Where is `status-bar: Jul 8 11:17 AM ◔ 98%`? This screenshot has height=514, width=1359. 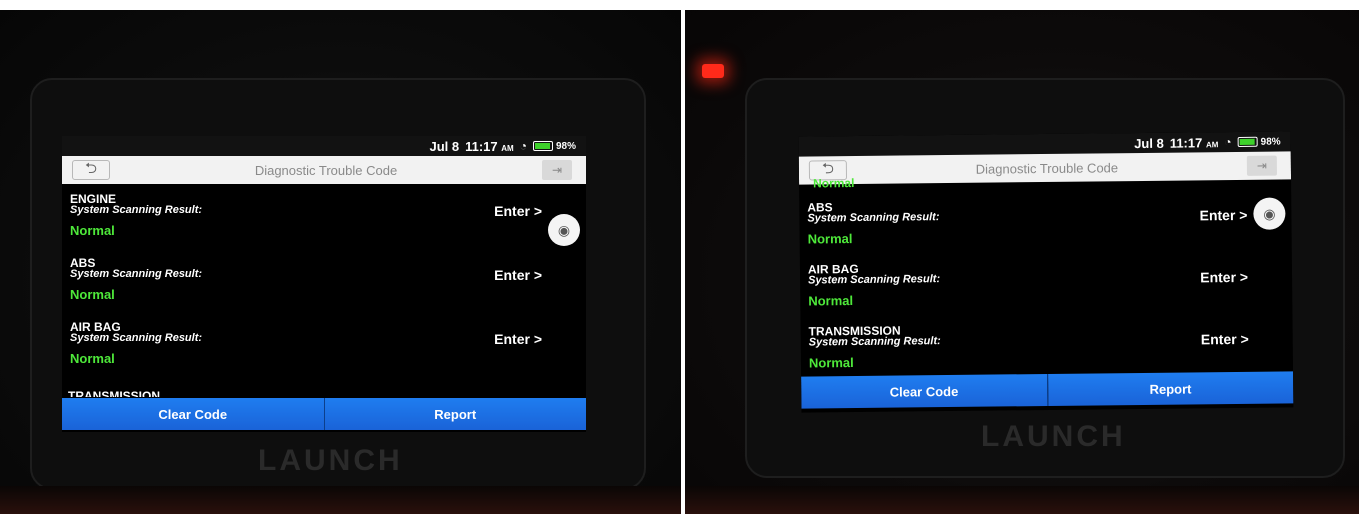
status-bar: Jul 8 11:17 AM ◔ 98% is located at coordinates (324, 146).